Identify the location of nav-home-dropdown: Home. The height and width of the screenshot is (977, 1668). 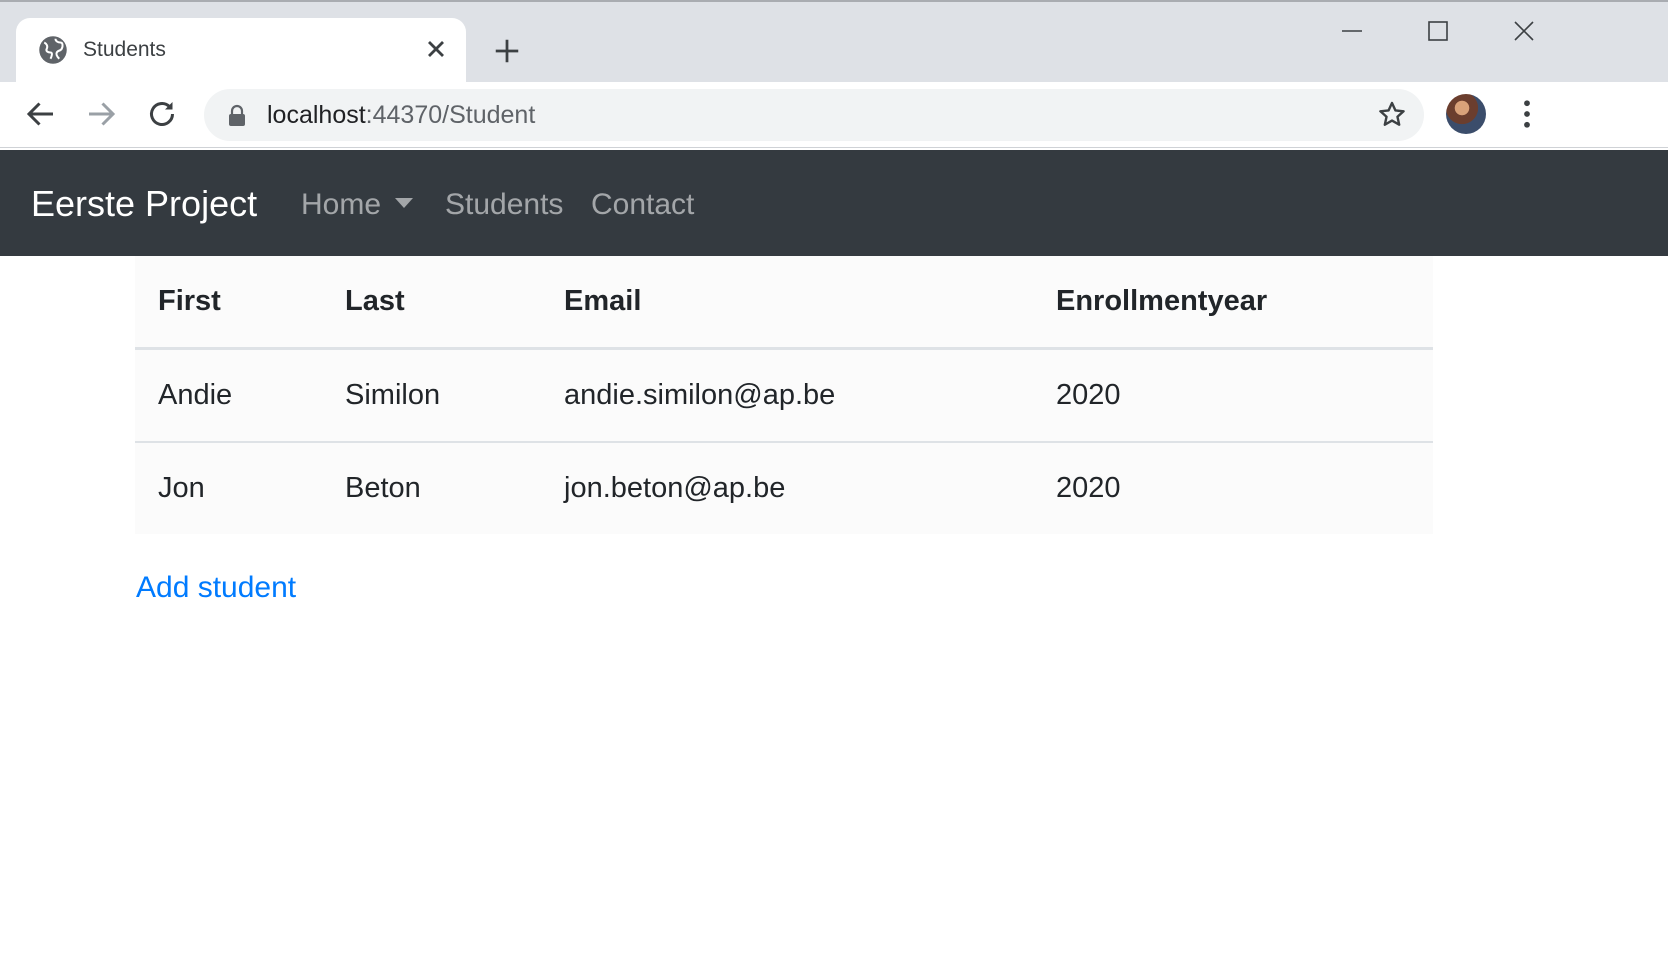
(357, 205).